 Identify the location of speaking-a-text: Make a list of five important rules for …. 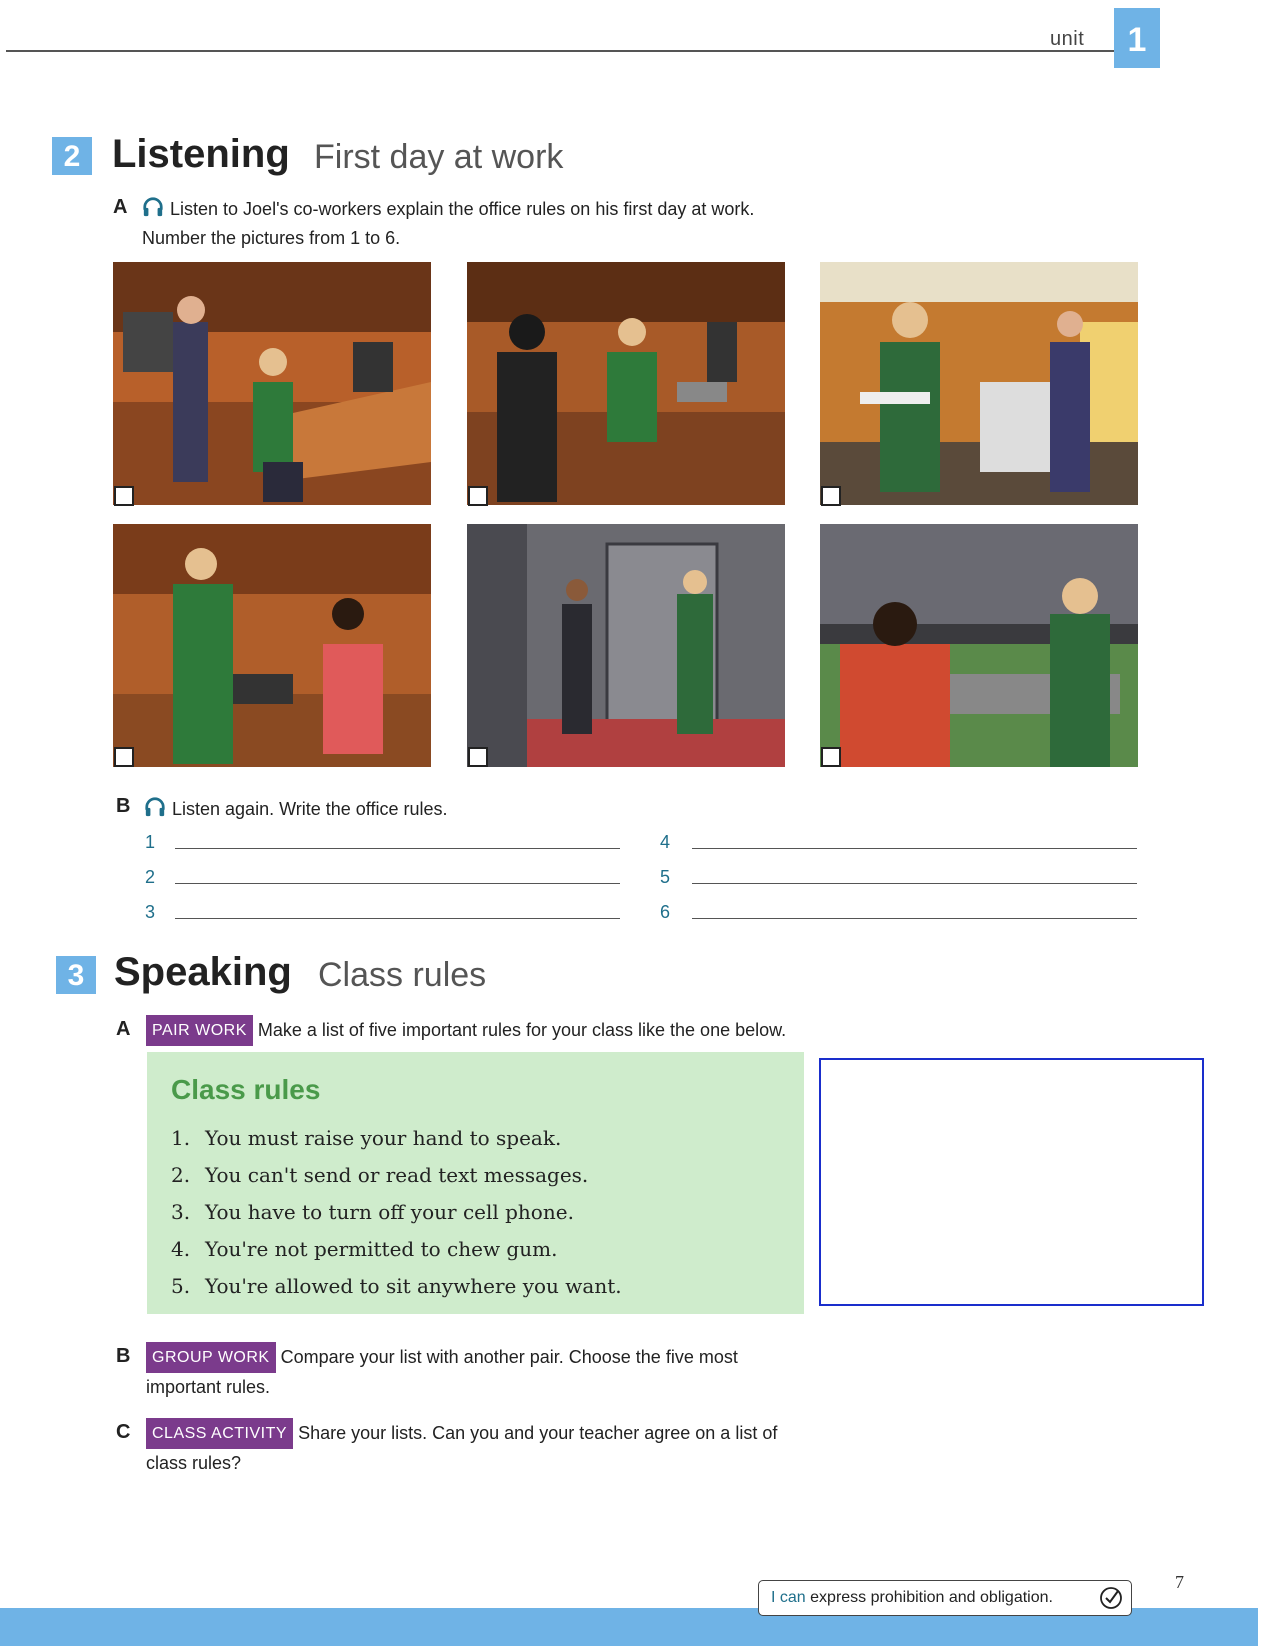
(522, 1030).